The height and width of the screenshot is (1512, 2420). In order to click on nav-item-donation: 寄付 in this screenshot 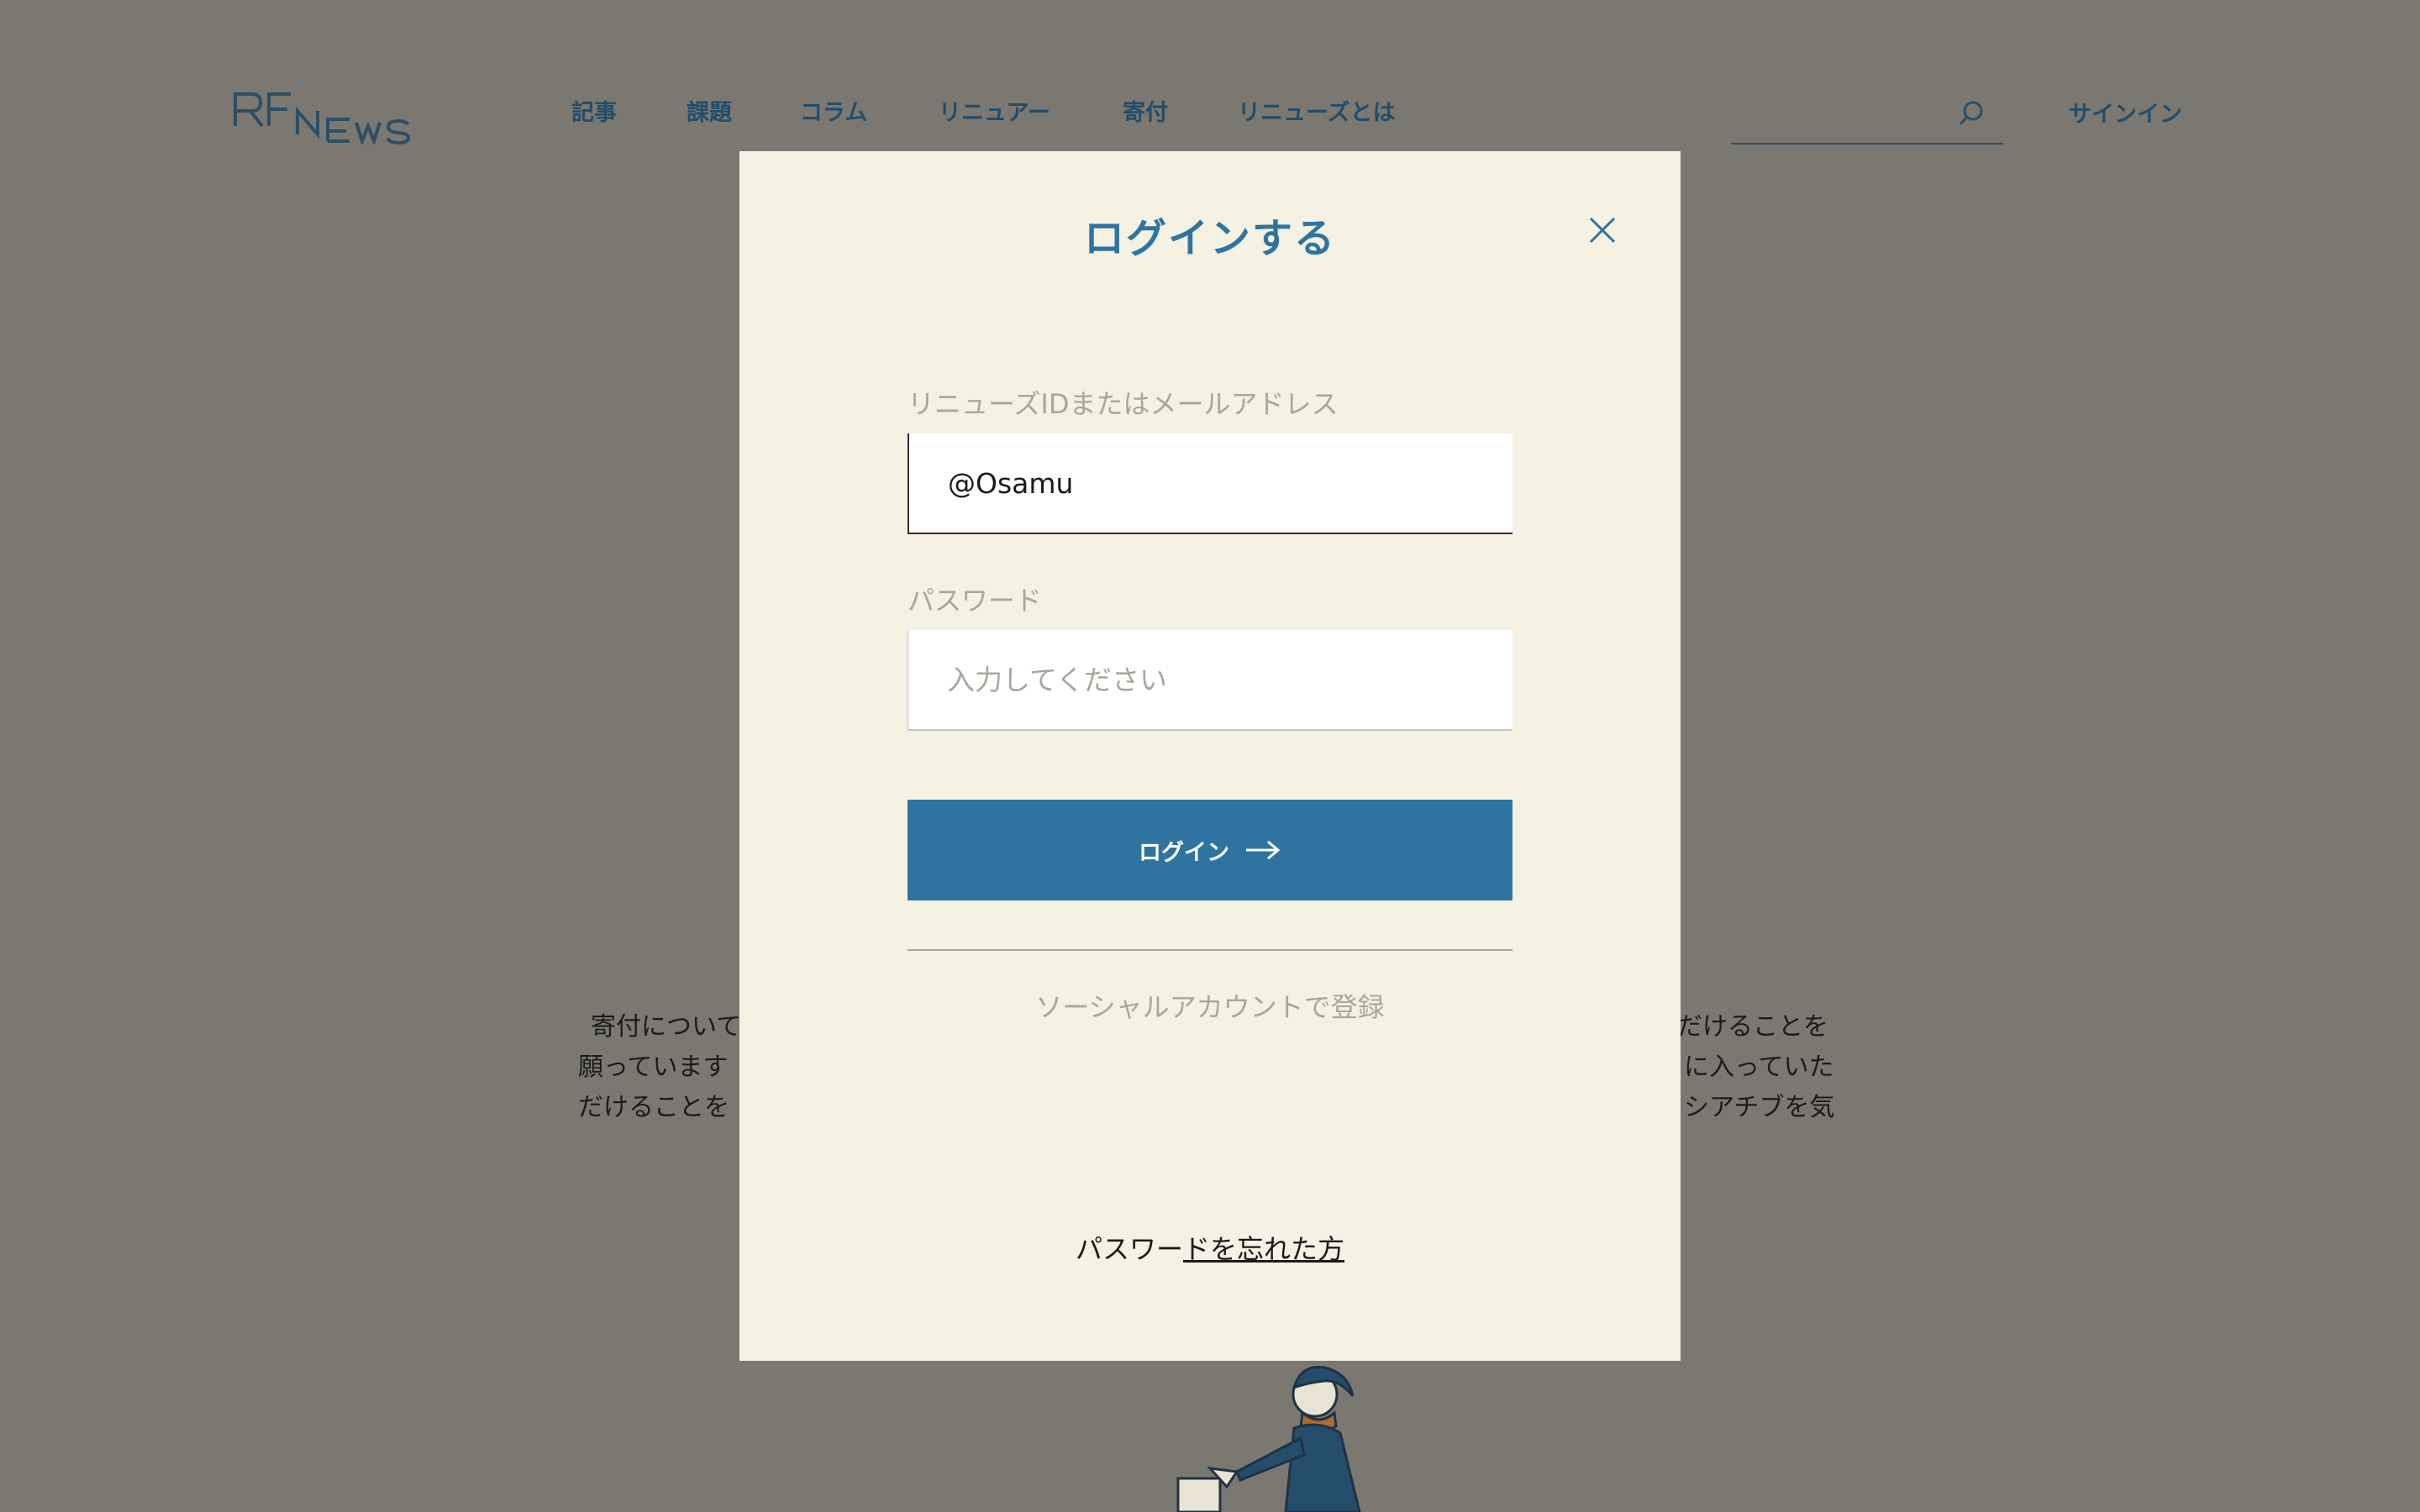, I will do `click(1145, 110)`.